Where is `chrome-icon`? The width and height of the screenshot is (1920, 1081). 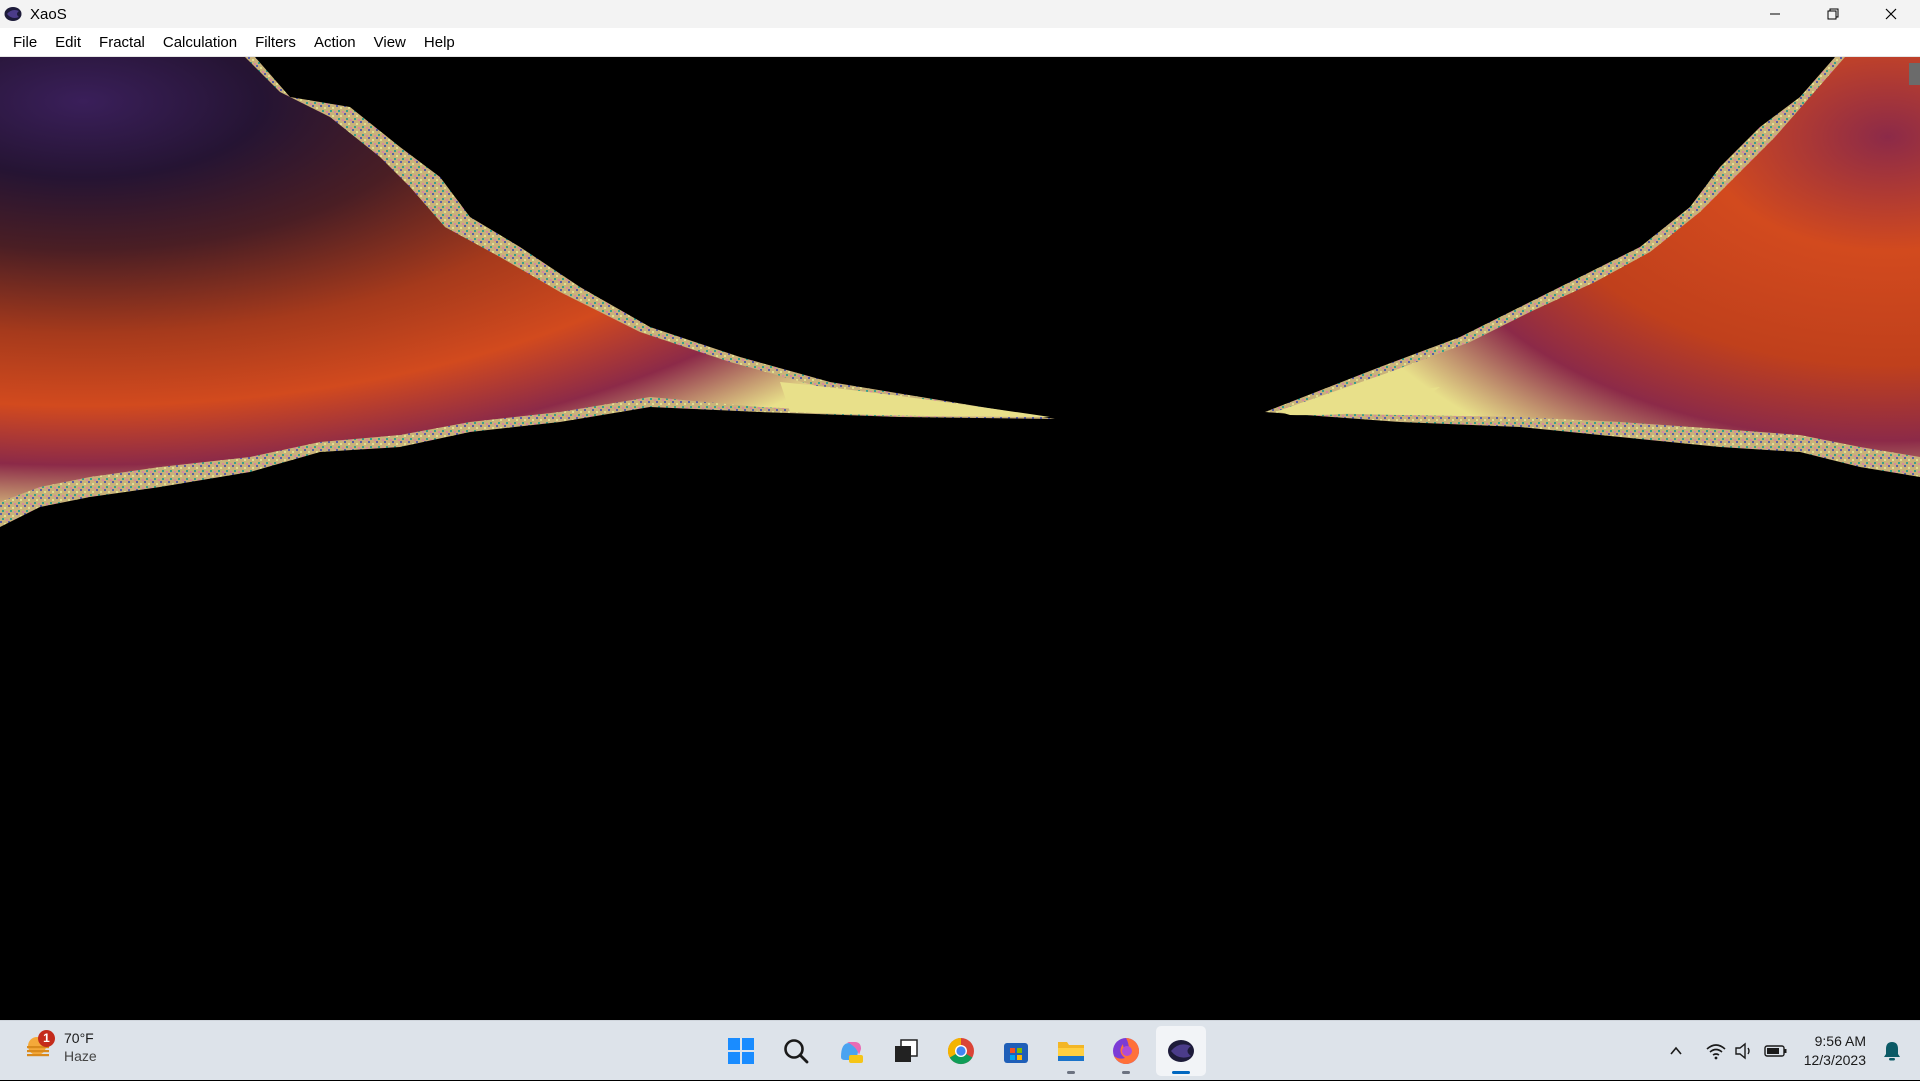 chrome-icon is located at coordinates (960, 1051).